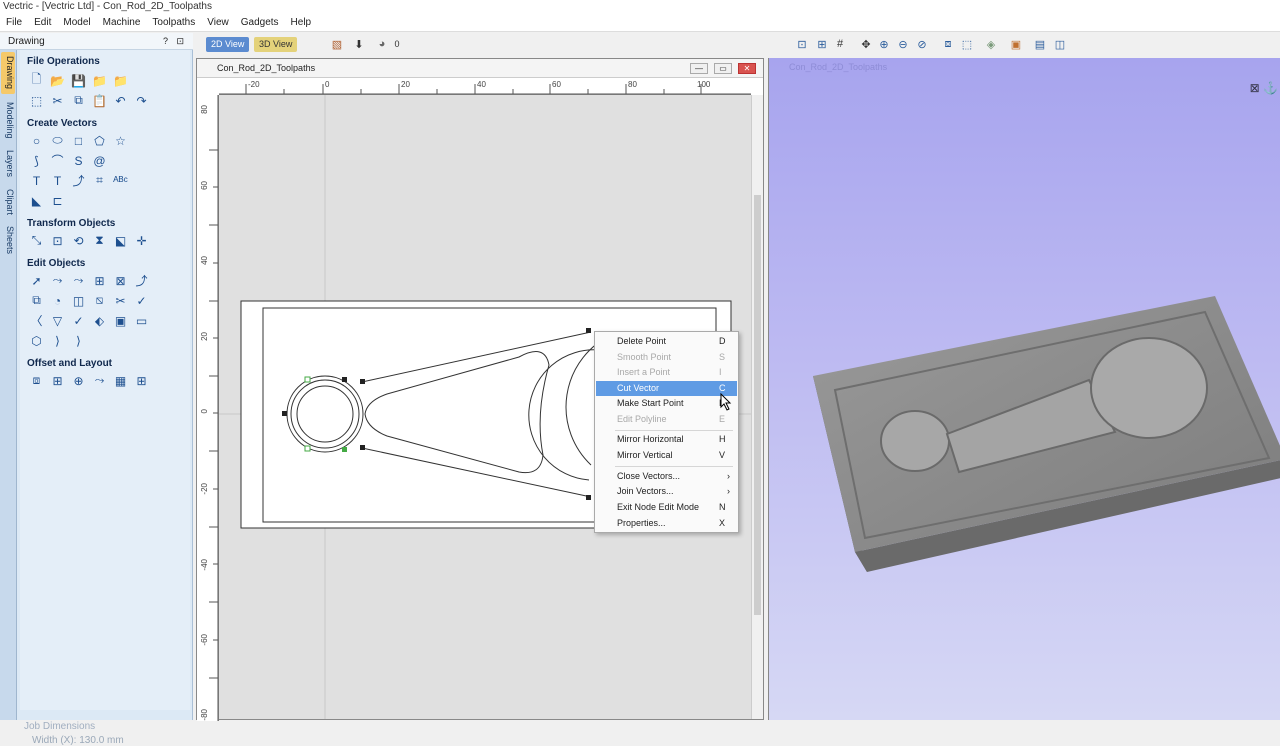 The width and height of the screenshot is (1280, 746). I want to click on text-box-icon: T, so click(57, 180).